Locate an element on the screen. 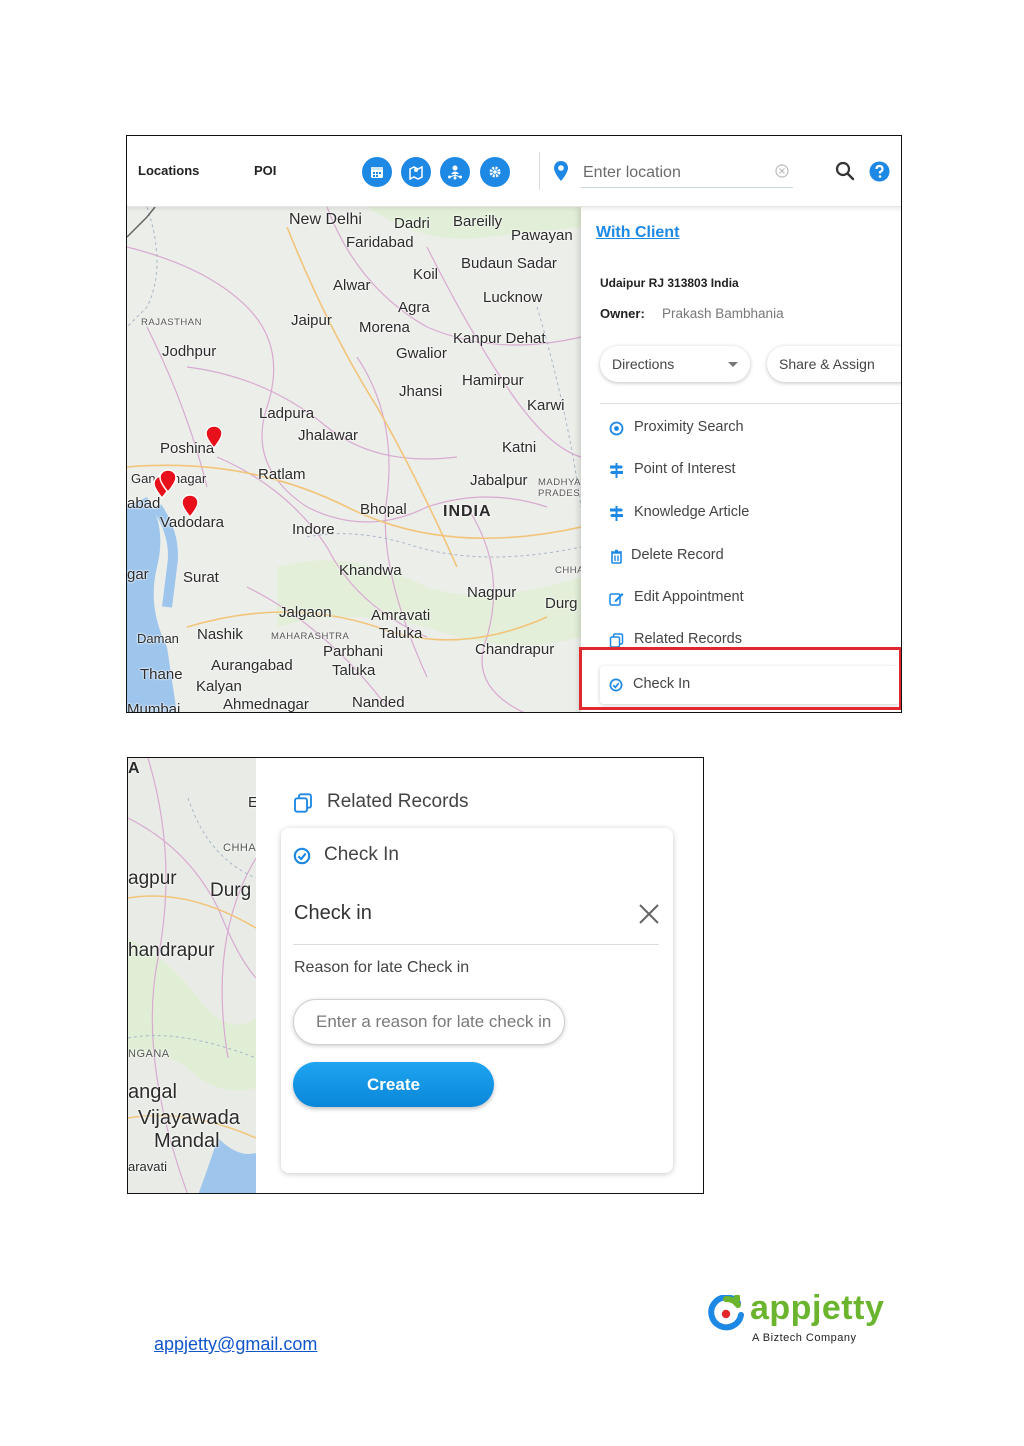 The width and height of the screenshot is (1024, 1446). map-label: Amravati is located at coordinates (401, 615).